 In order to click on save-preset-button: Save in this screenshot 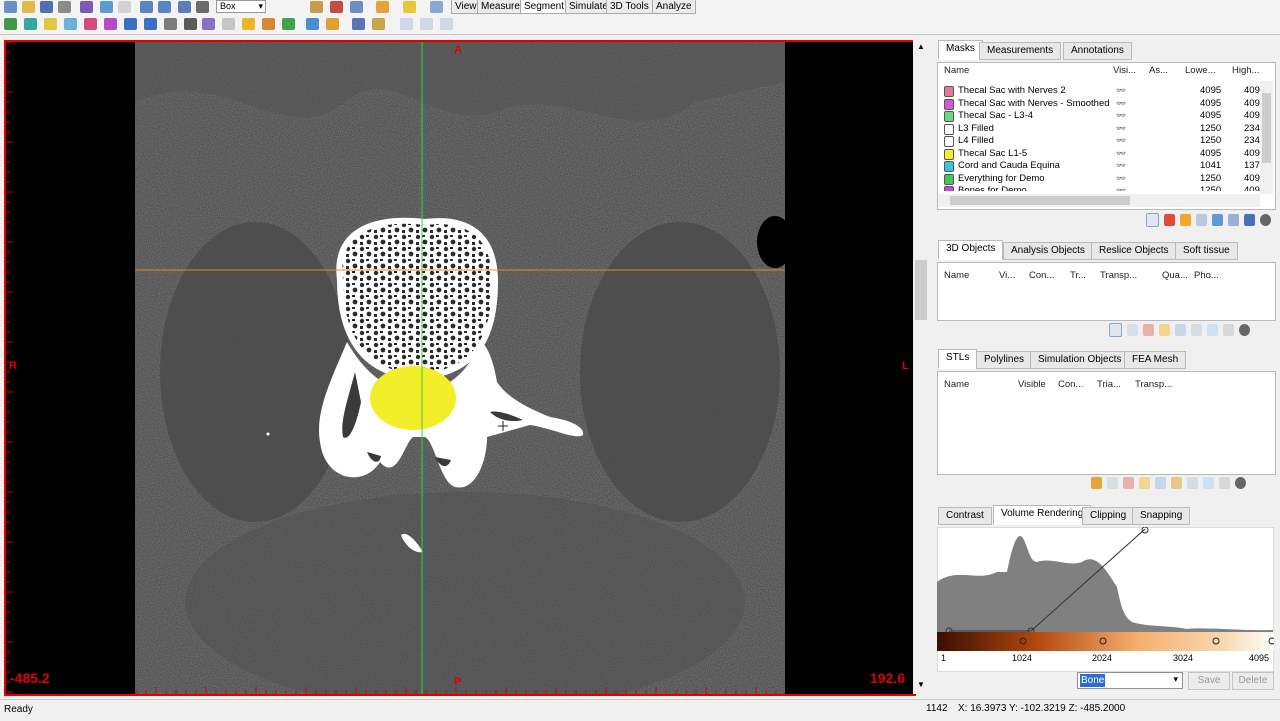, I will do `click(1209, 681)`.